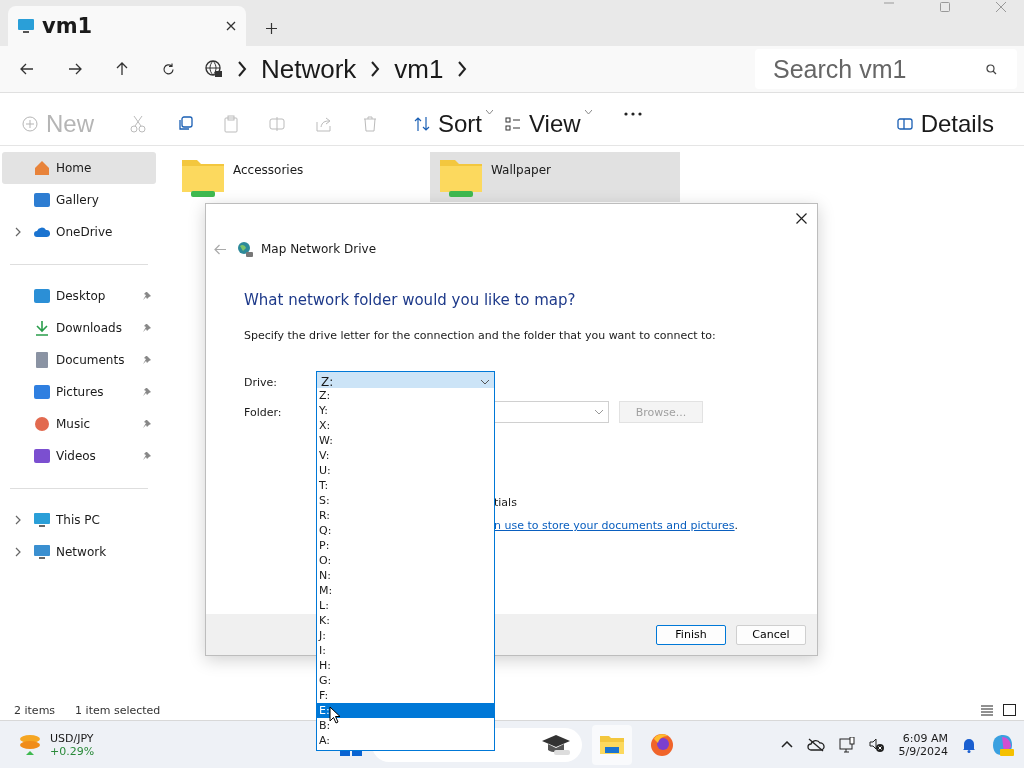  I want to click on download-icon, so click(42, 328).